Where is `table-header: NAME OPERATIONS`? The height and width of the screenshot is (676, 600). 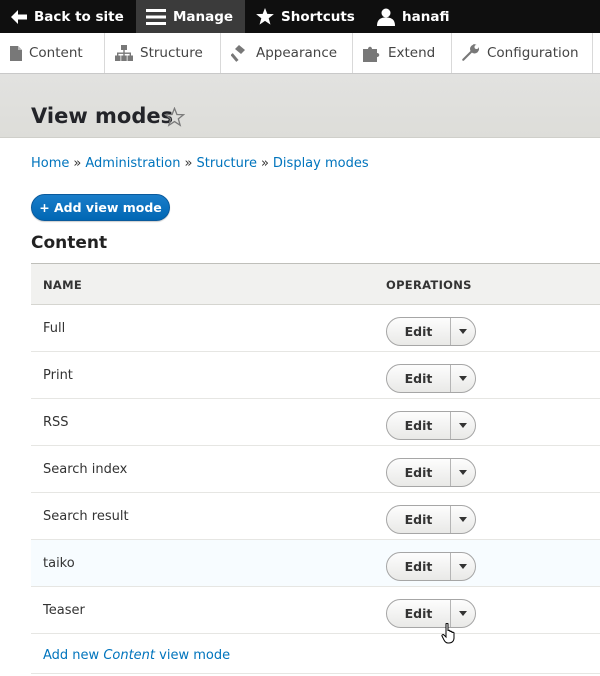 table-header: NAME OPERATIONS is located at coordinates (315, 284).